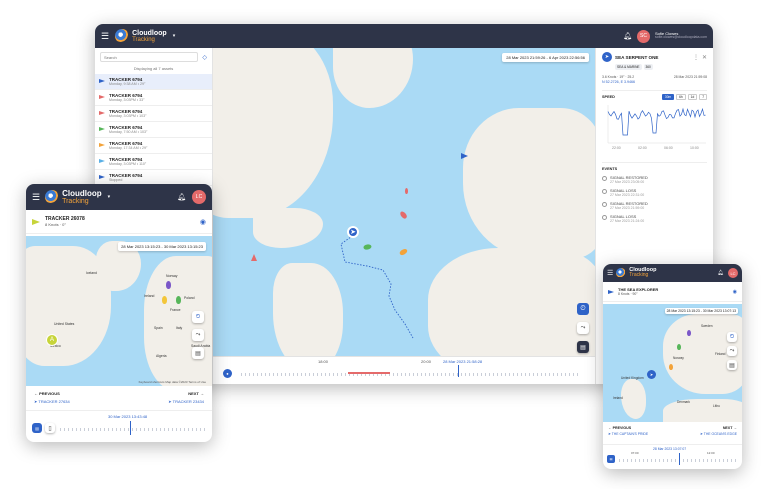 This screenshot has width=768, height=489. I want to click on avatar: SC, so click(643, 36).